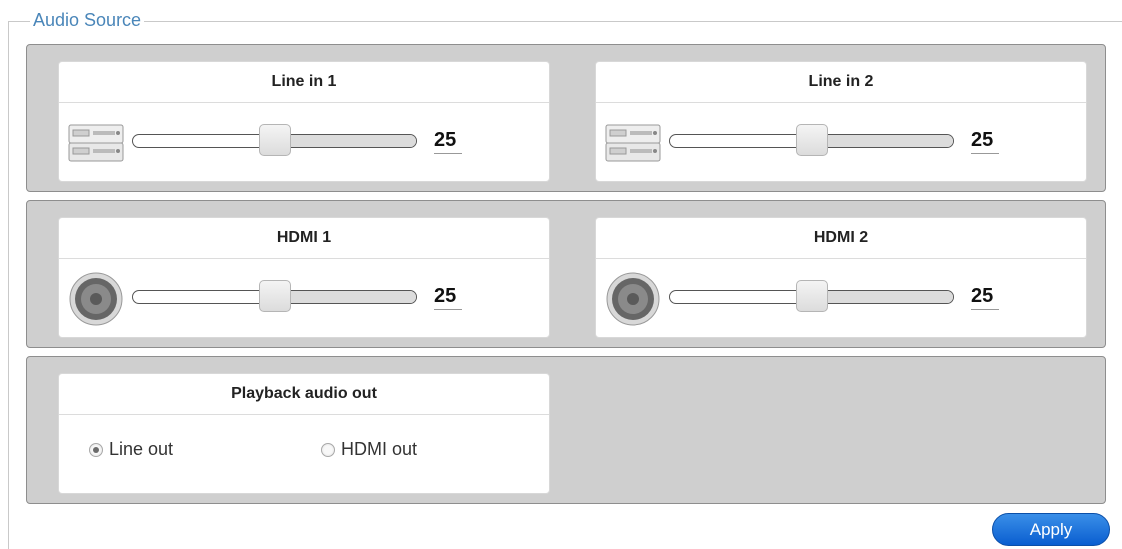 The image size is (1122, 549). Describe the element at coordinates (304, 121) in the screenshot. I see `line-in-1-panel: Line in 1 25` at that location.